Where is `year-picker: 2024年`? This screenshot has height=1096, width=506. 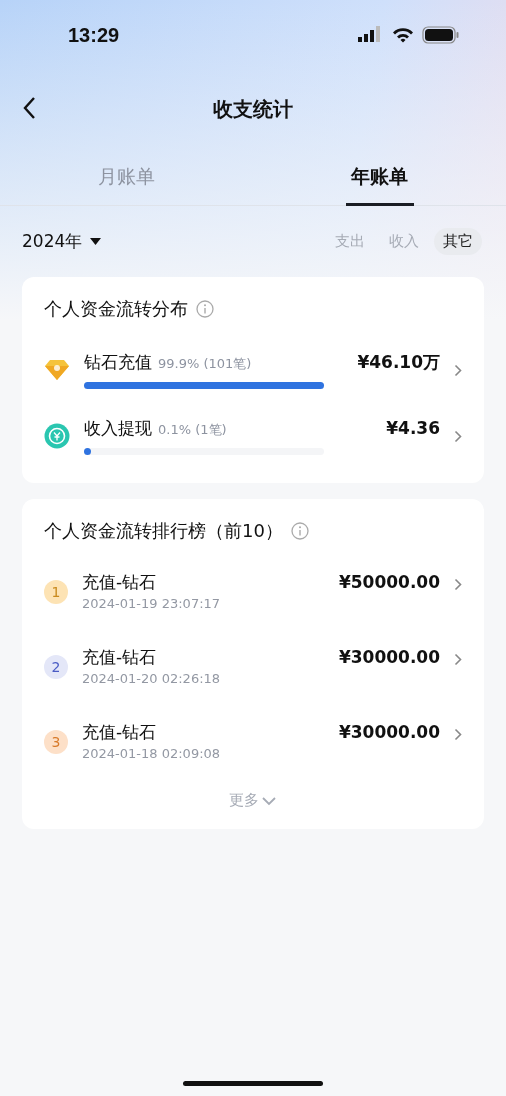 year-picker: 2024年 is located at coordinates (62, 241).